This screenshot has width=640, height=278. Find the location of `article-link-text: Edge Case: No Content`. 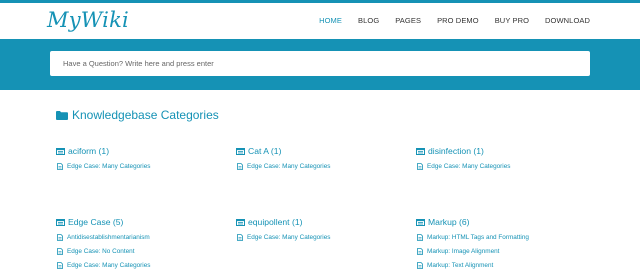

article-link-text: Edge Case: No Content is located at coordinates (101, 251).